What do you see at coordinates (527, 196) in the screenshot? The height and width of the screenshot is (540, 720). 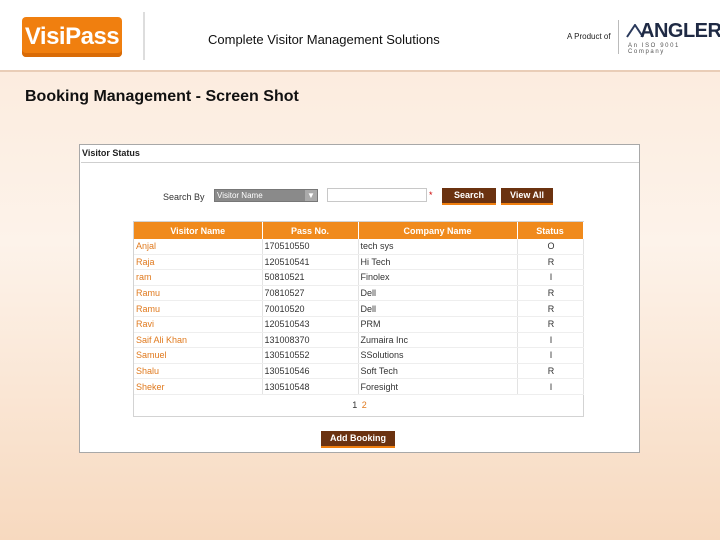 I see `view-all-button: View All` at bounding box center [527, 196].